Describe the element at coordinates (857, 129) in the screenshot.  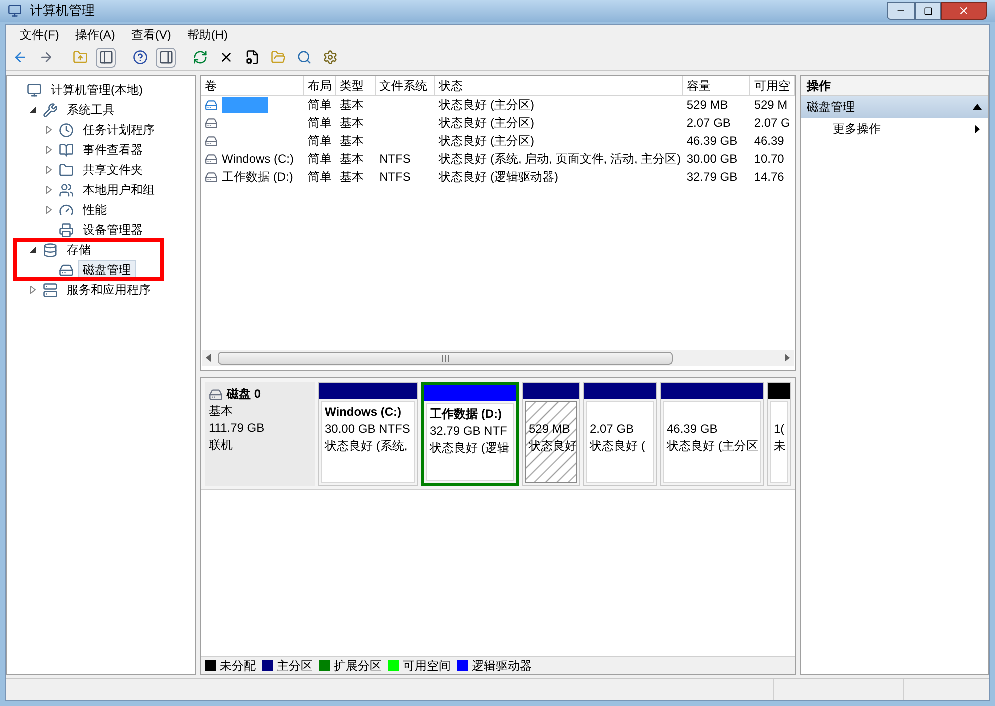
I see `action-link: 更多操作` at that location.